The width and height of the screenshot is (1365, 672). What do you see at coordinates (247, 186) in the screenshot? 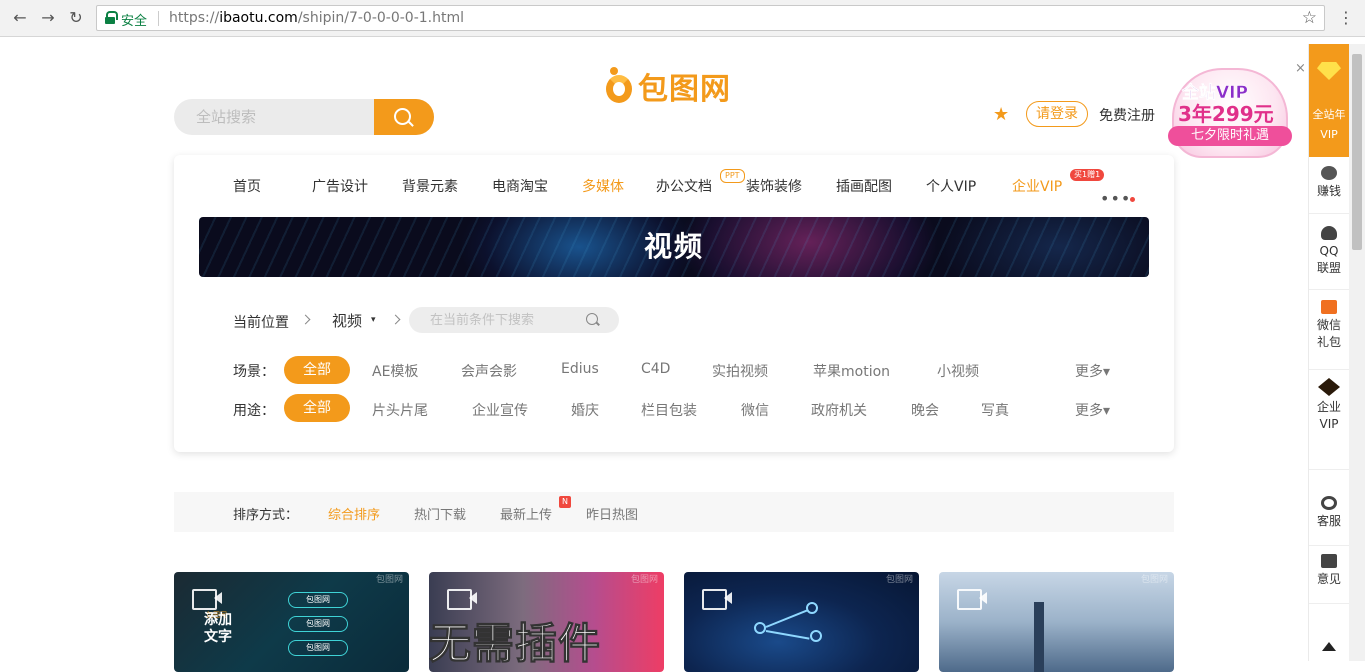
I see `nav-item-home: 首页` at bounding box center [247, 186].